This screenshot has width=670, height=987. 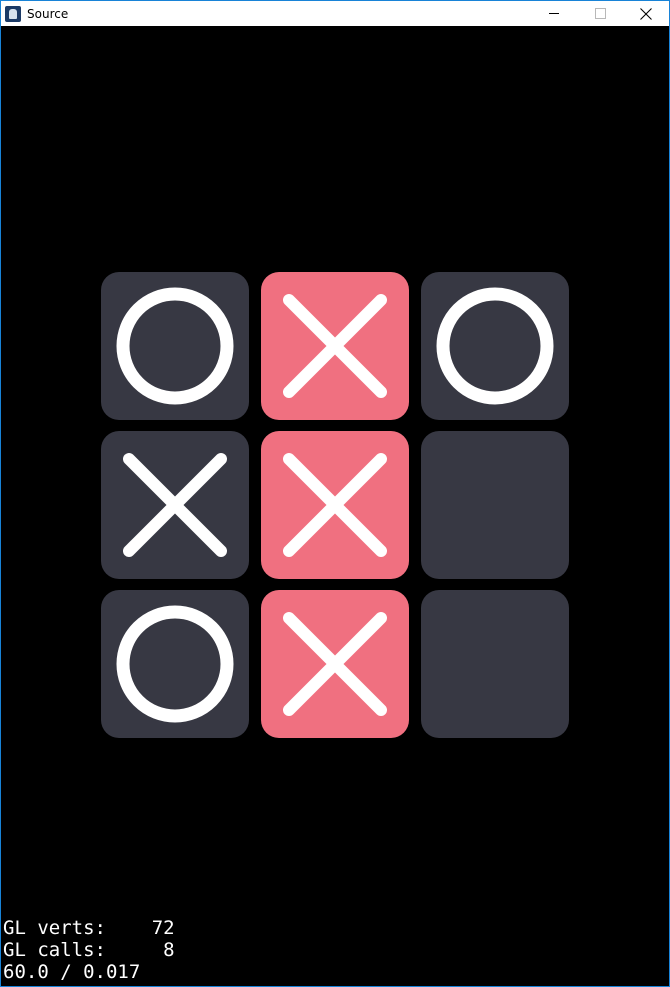 I want to click on window-controls, so click(x=600, y=13).